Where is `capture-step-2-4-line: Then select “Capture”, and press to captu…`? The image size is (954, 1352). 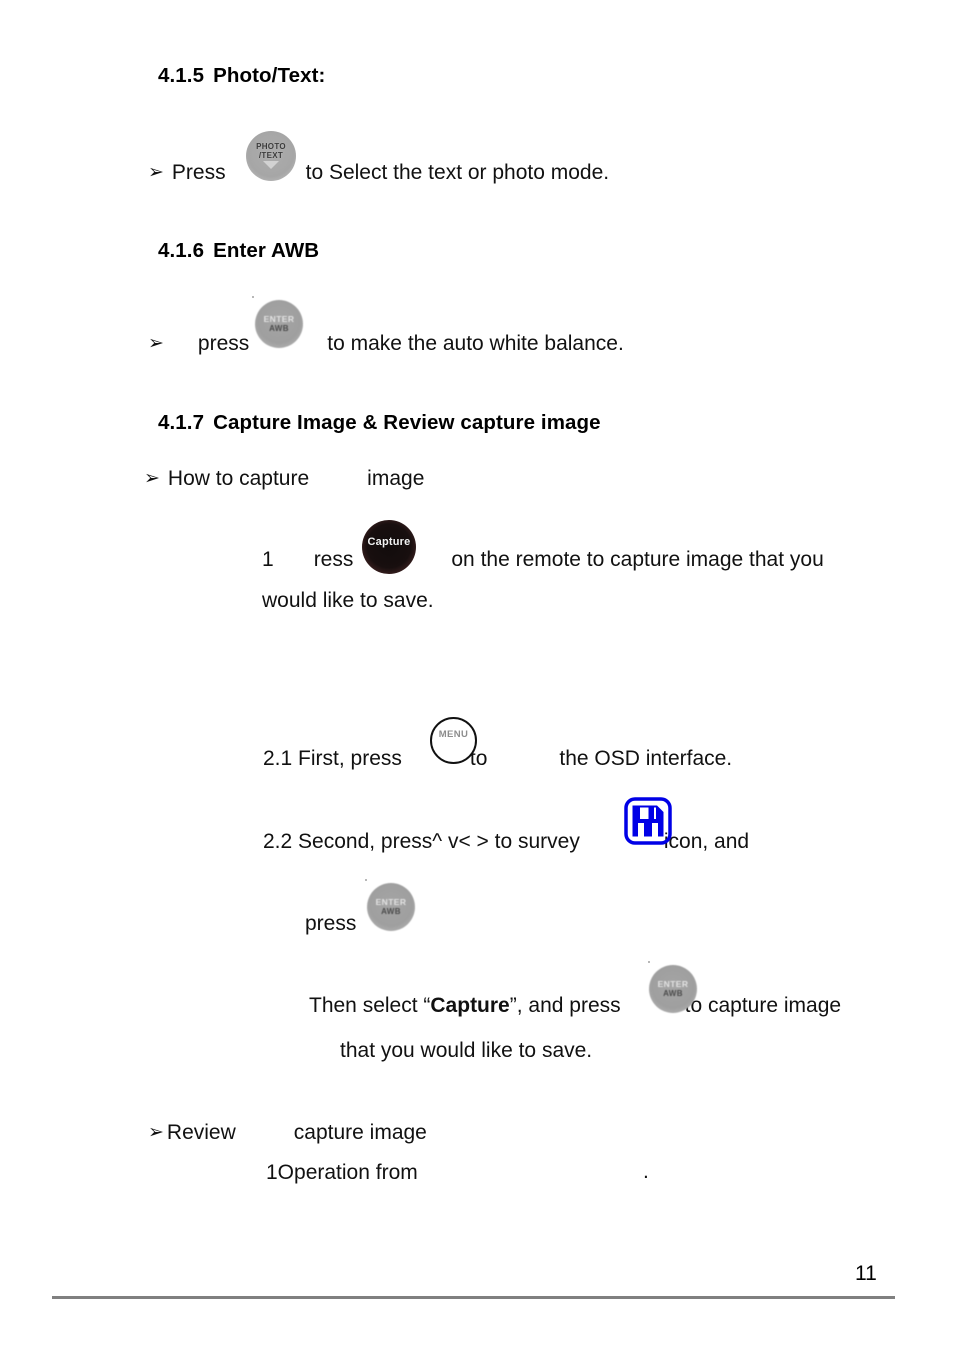
capture-step-2-4-line: Then select “Capture”, and press to captu… is located at coordinates (575, 1006).